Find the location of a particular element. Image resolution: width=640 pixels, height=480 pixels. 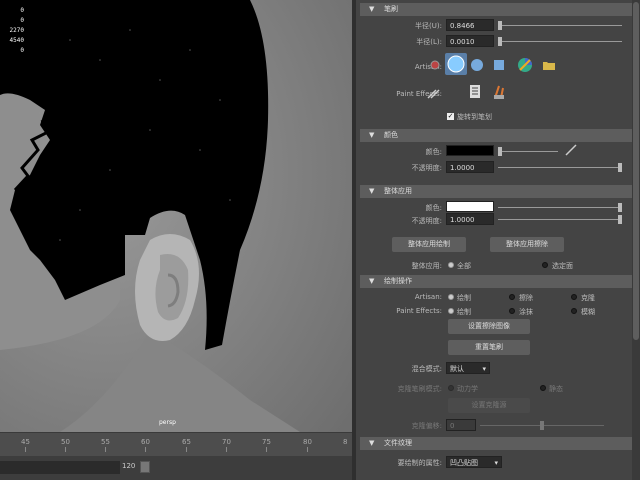

hud-stat-4: 4540 is located at coordinates (16, 40).